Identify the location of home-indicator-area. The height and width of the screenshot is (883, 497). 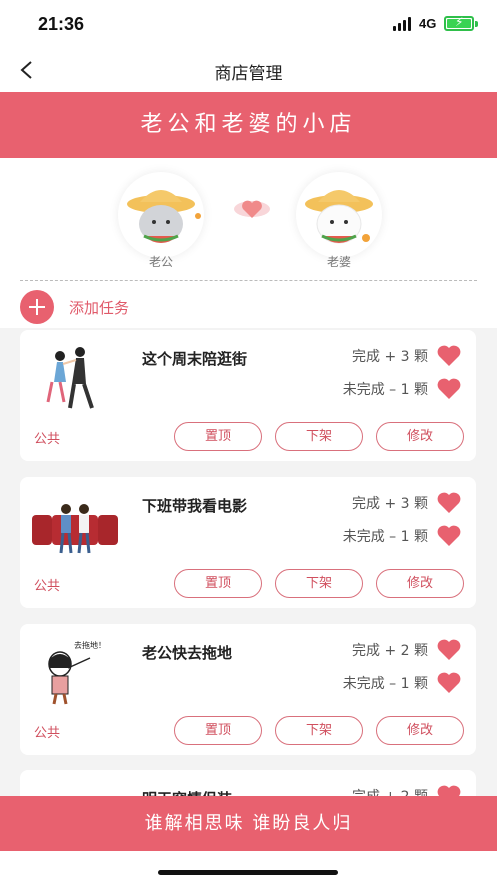
(248, 867).